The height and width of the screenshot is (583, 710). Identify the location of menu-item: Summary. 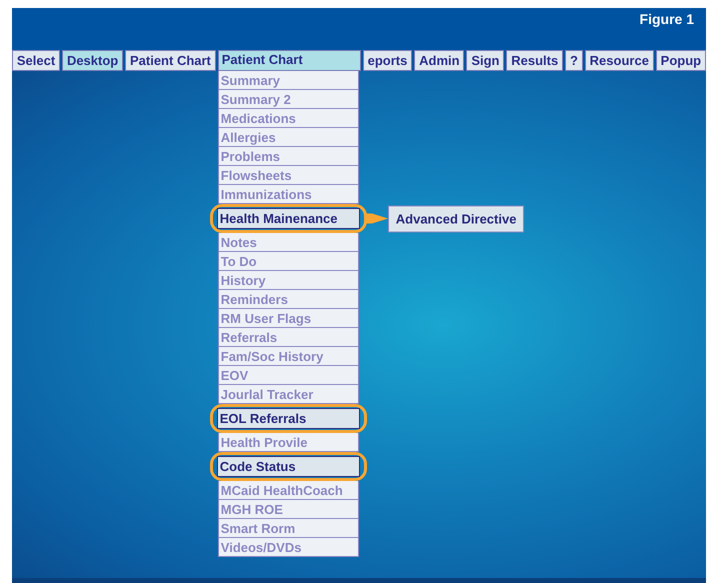
(288, 80).